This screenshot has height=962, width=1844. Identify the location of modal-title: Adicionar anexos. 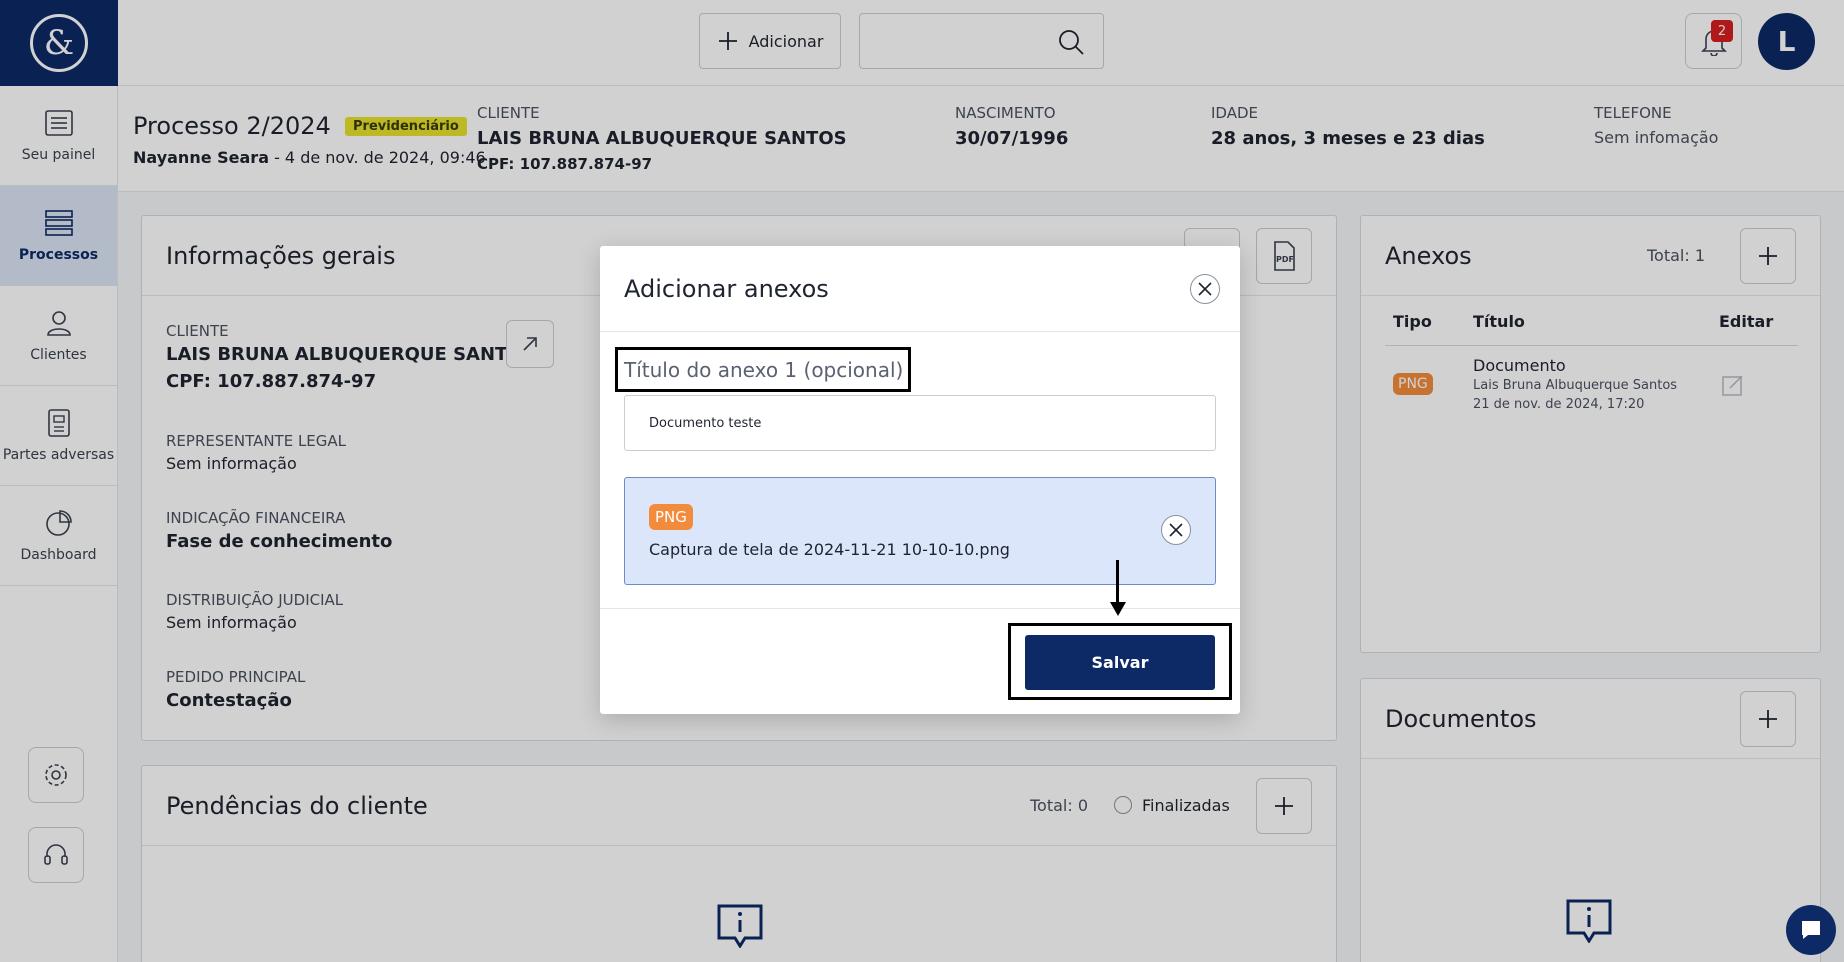
(726, 288).